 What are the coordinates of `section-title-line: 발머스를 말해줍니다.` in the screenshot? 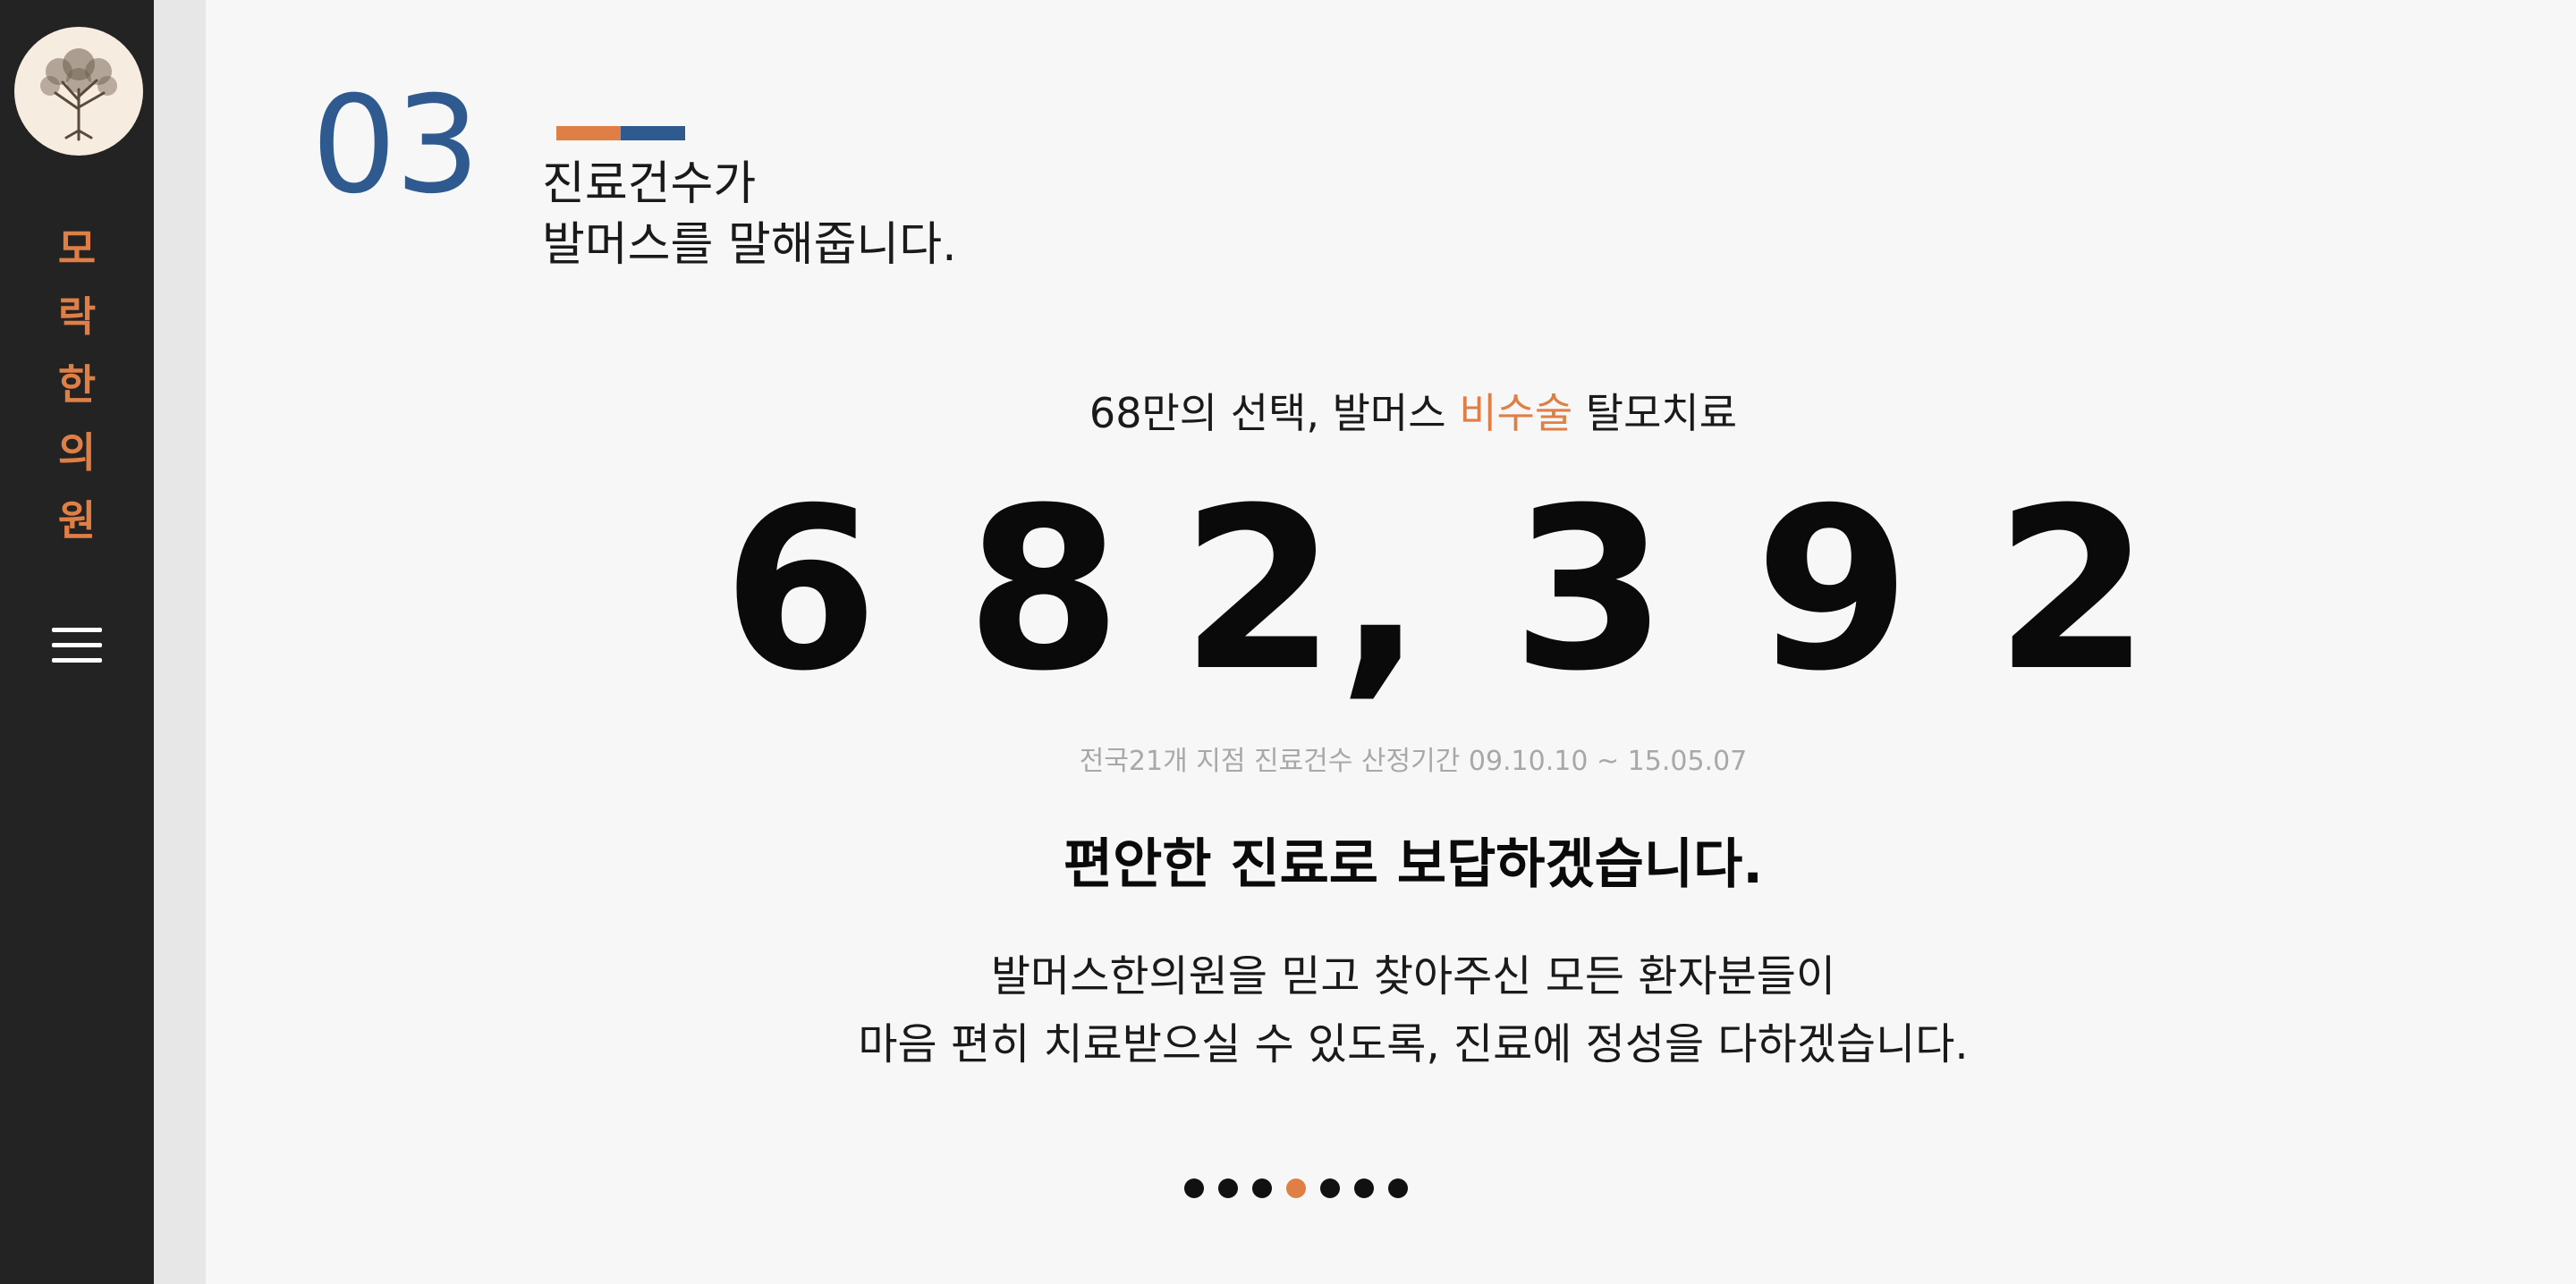 It's located at (749, 245).